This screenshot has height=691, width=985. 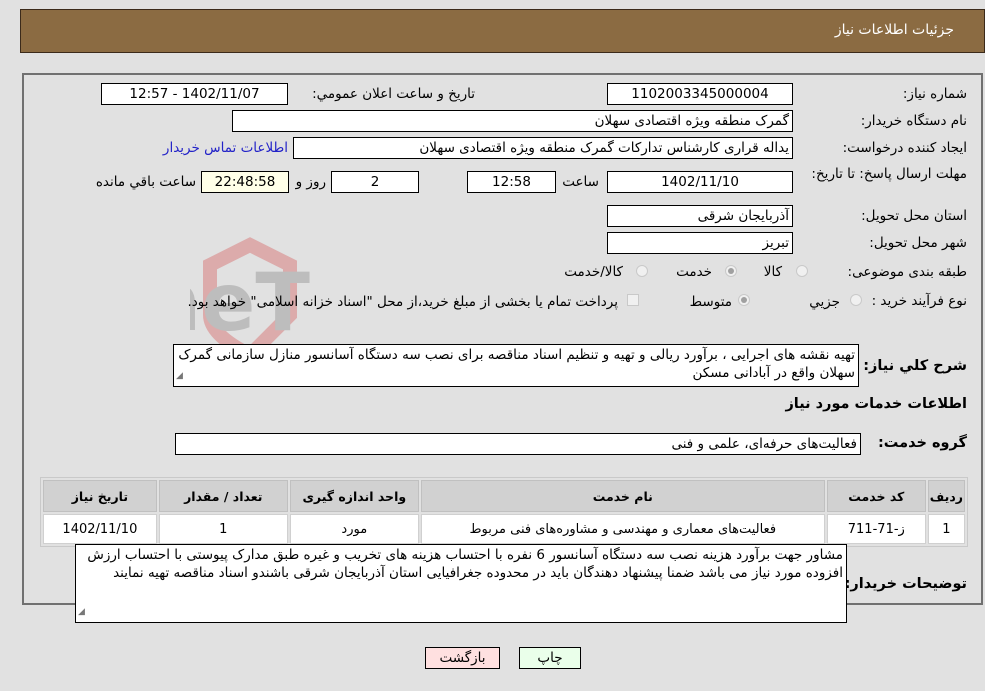 What do you see at coordinates (375, 182) in the screenshot?
I see `days-remaining-field: 2` at bounding box center [375, 182].